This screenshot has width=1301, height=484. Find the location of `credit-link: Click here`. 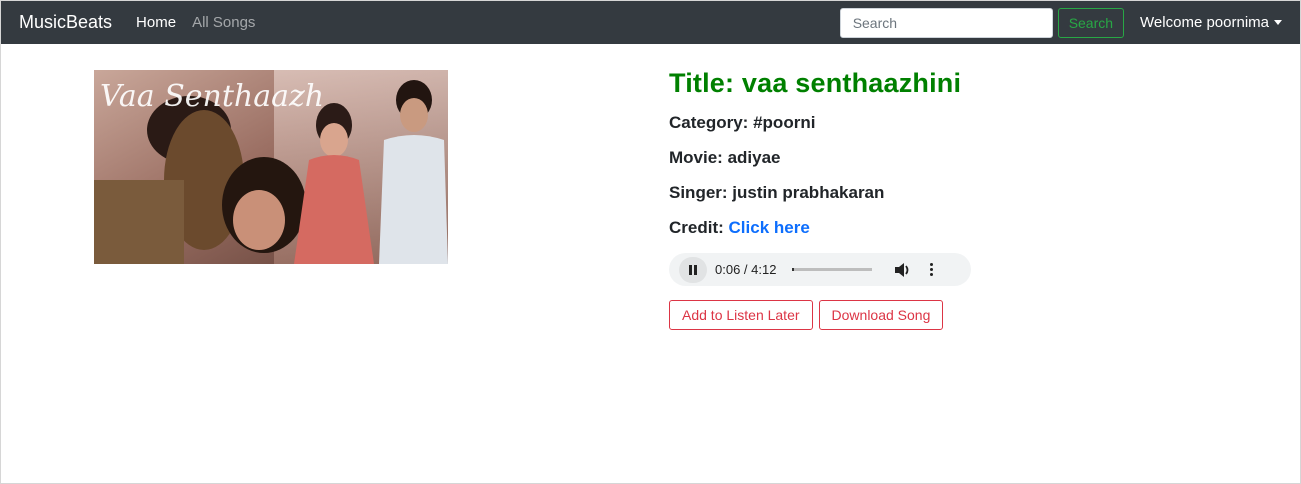

credit-link: Click here is located at coordinates (769, 227).